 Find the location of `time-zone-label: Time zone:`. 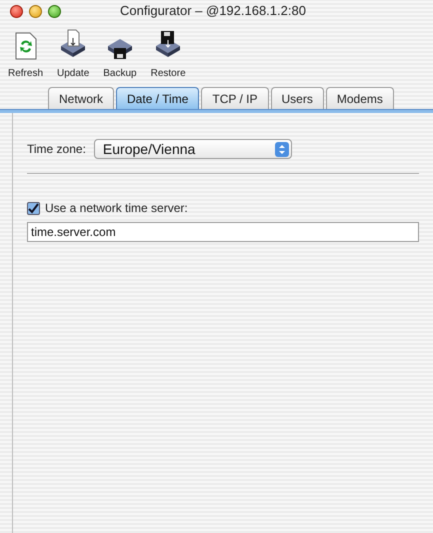

time-zone-label: Time zone: is located at coordinates (56, 149).